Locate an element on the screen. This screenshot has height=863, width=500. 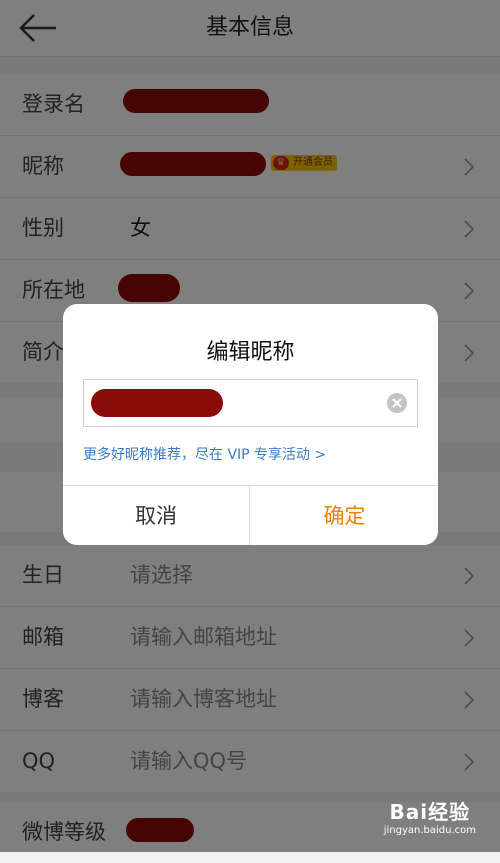
dialog-buttons: 取消 确定 is located at coordinates (250, 515).